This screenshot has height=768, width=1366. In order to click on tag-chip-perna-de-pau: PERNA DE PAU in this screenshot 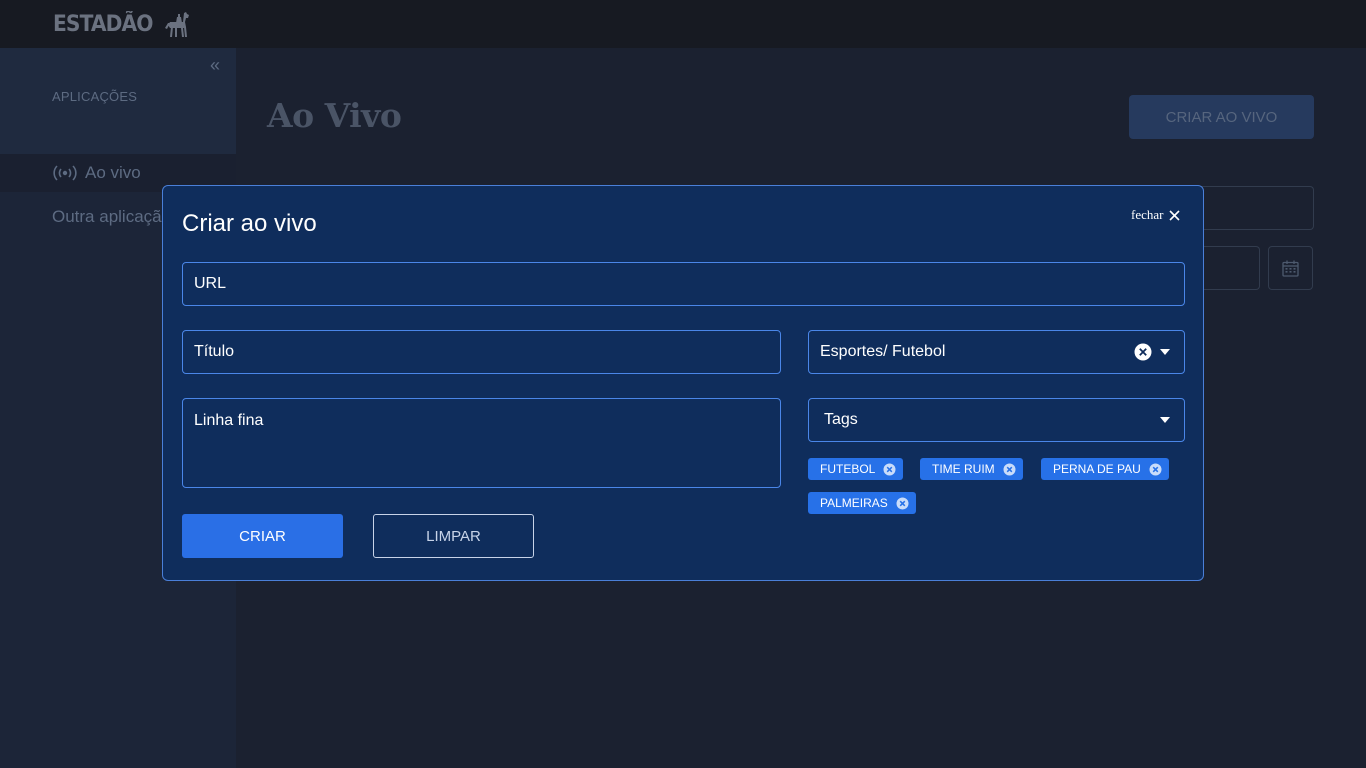, I will do `click(1105, 469)`.